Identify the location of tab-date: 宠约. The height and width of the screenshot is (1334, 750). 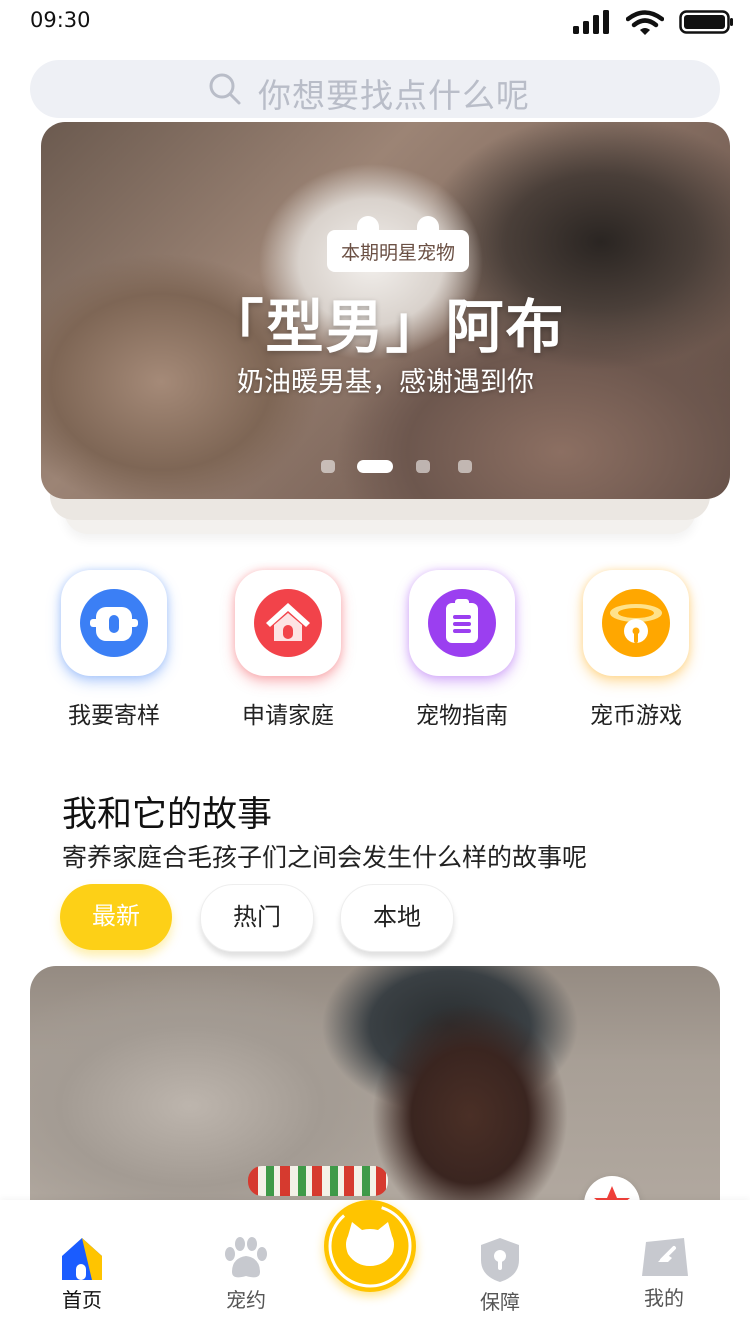
(246, 1274).